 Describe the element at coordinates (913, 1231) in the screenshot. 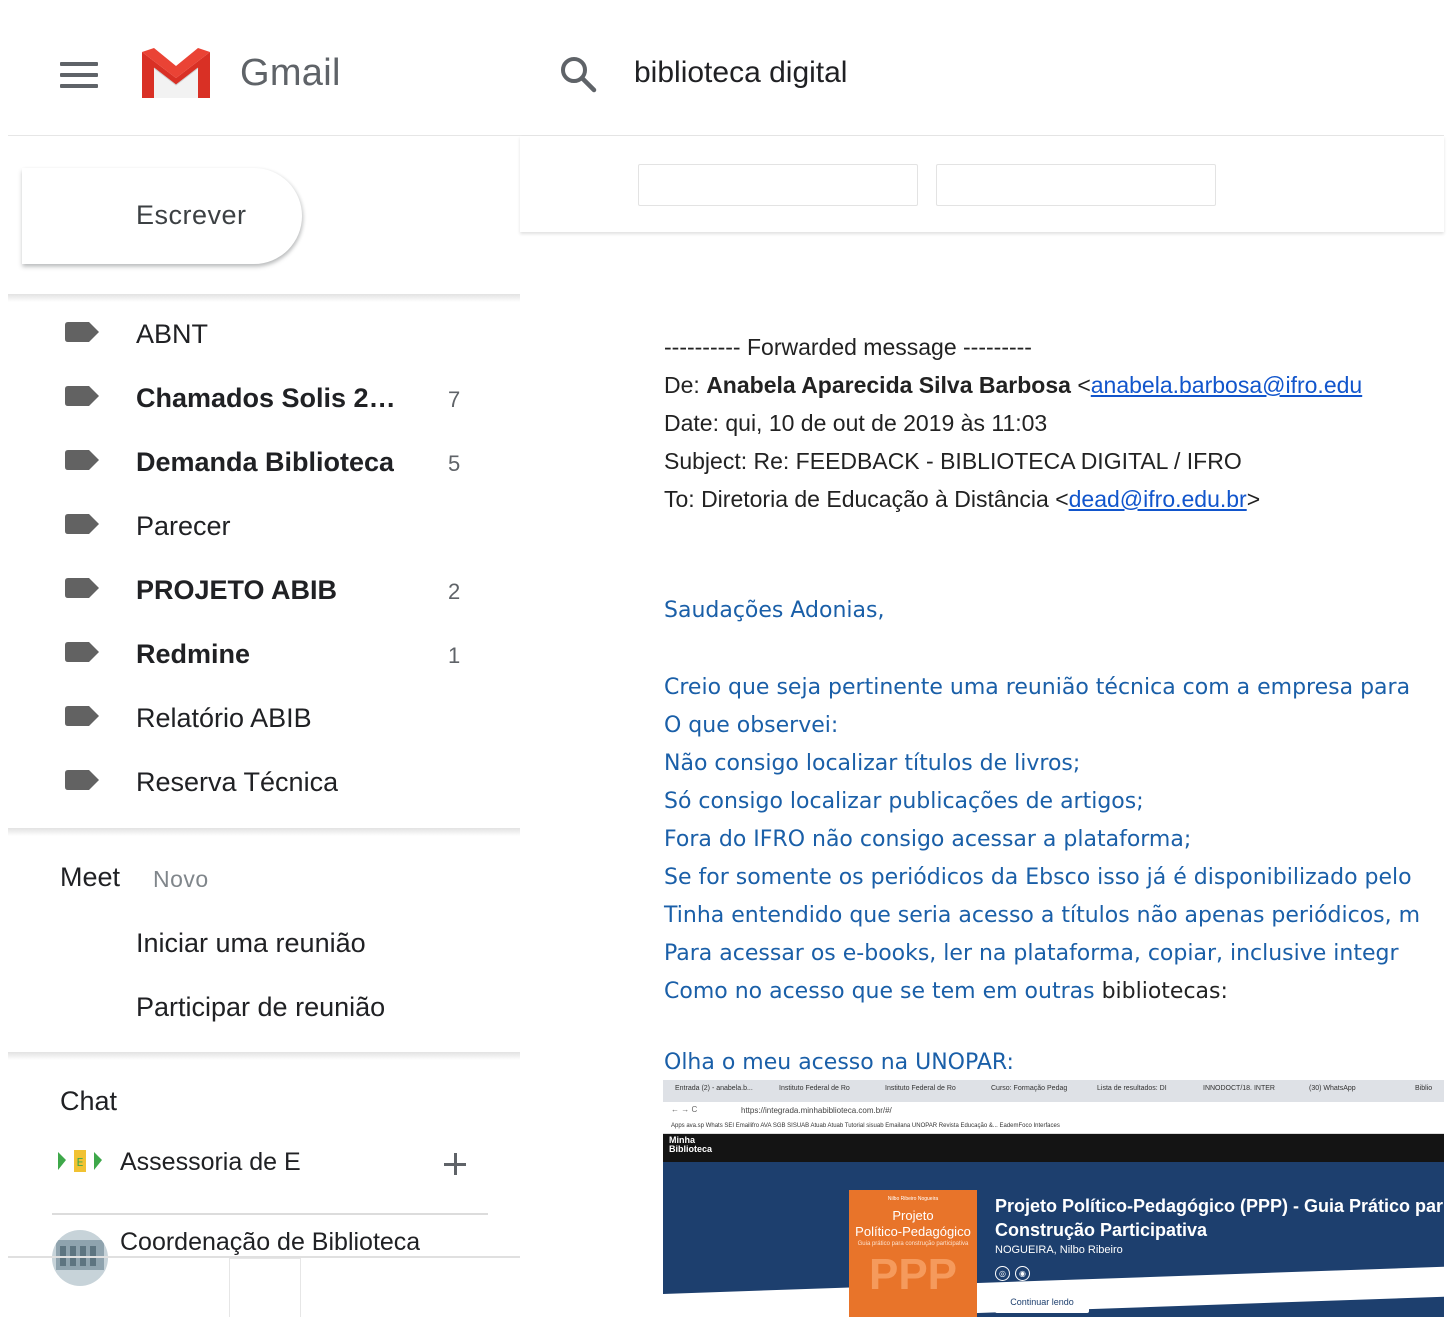

I see `book-cover-title: Político-Pedagógico` at that location.